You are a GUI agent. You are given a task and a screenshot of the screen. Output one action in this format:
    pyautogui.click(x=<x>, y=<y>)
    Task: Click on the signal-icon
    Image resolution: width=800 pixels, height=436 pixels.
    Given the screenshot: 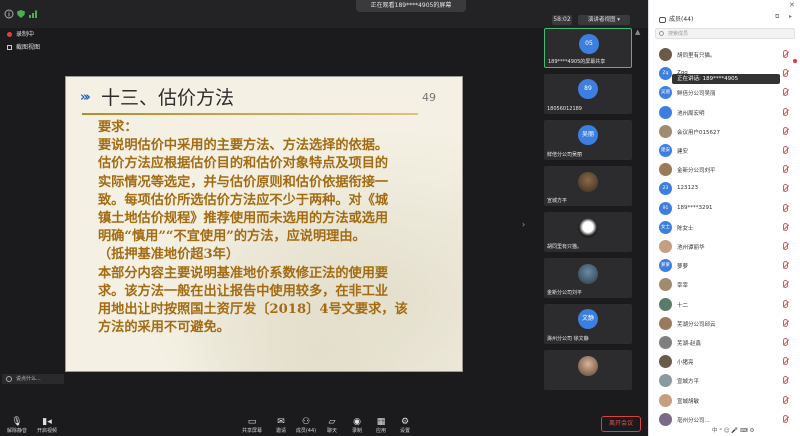 What is the action you would take?
    pyautogui.click(x=33, y=14)
    